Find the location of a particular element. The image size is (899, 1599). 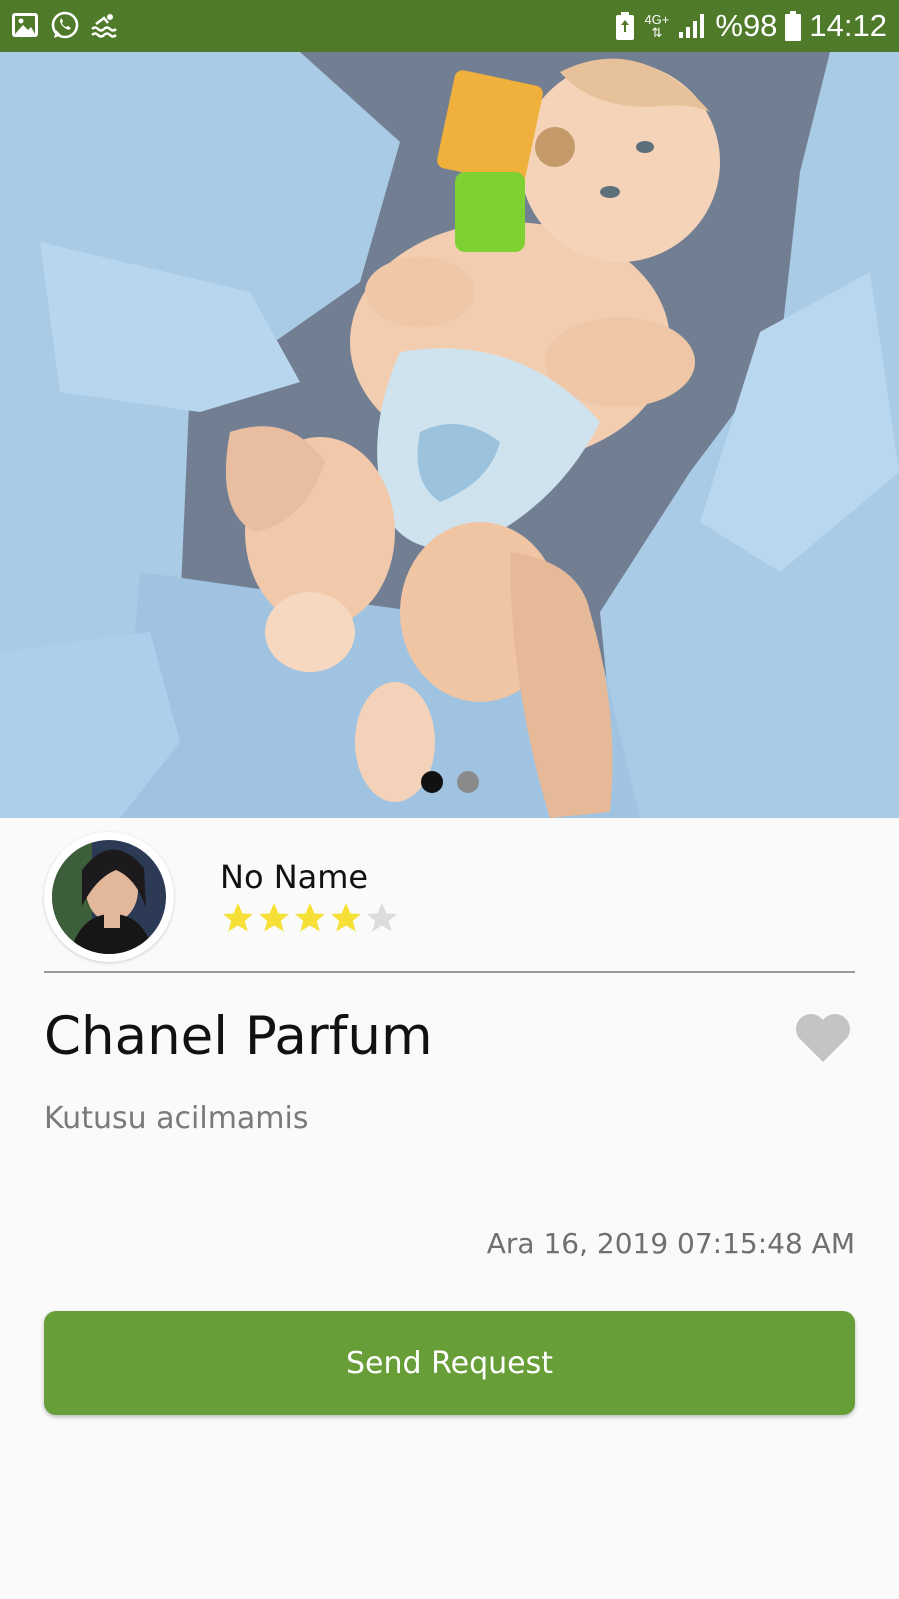

product-description: Kutusu acilmamis is located at coordinates (176, 1118).